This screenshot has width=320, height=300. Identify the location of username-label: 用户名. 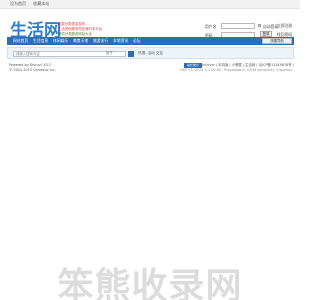
(211, 26).